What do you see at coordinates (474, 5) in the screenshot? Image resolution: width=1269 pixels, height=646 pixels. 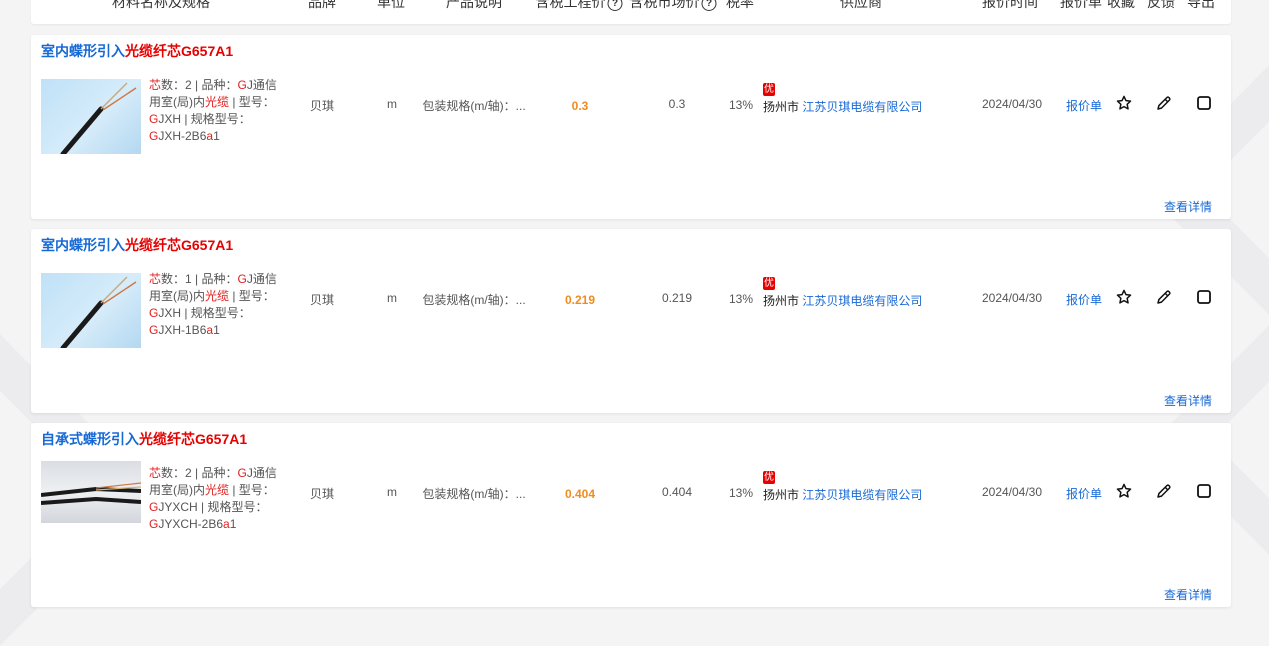 I see `column-header-description: 产品说明` at bounding box center [474, 5].